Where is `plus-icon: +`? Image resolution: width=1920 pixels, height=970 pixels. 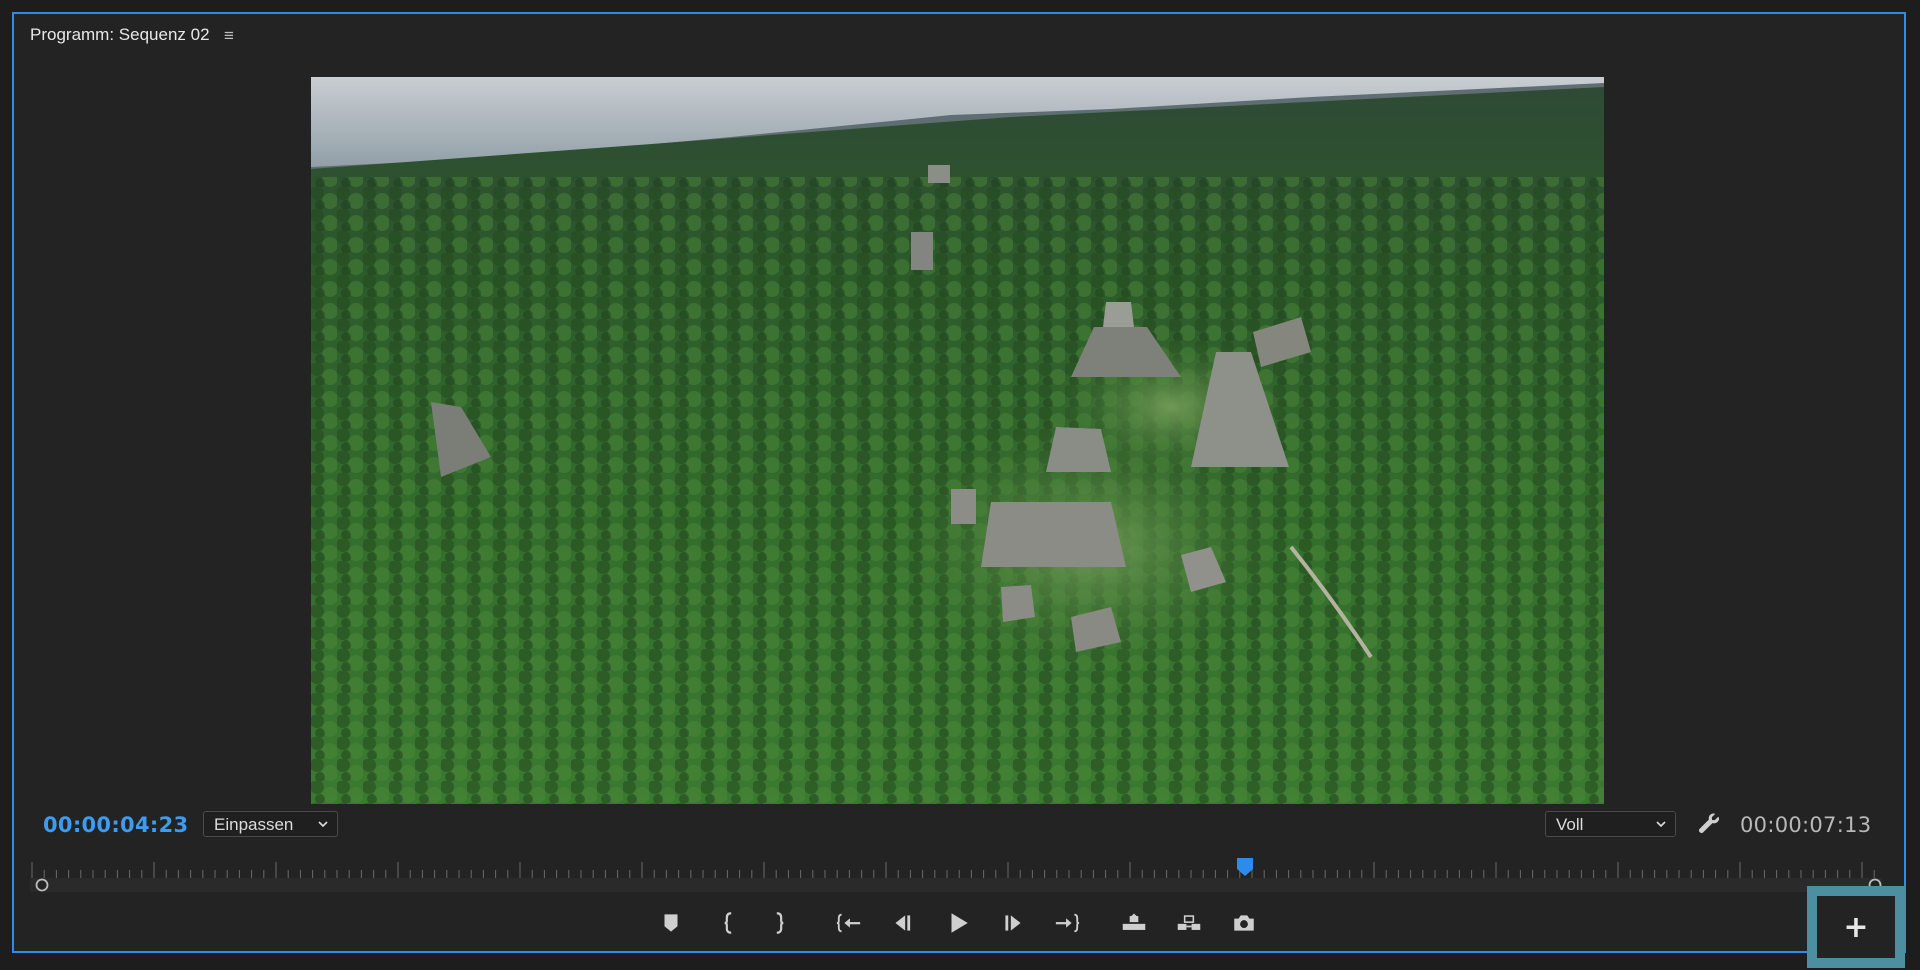 plus-icon: + is located at coordinates (1856, 927).